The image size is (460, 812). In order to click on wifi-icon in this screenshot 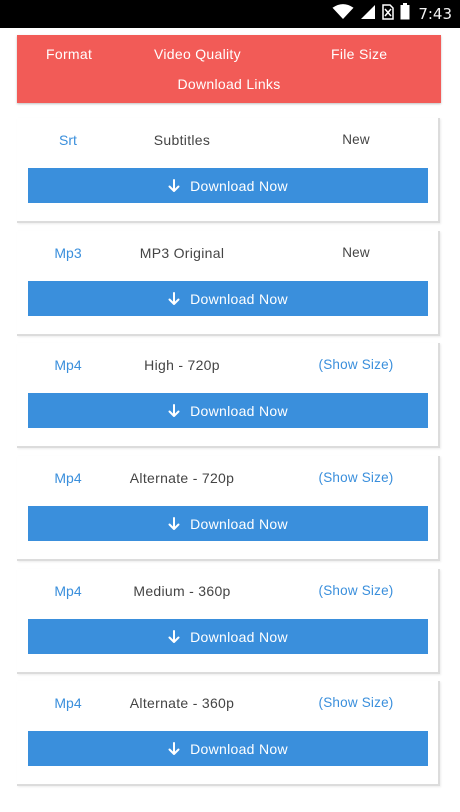, I will do `click(343, 14)`.